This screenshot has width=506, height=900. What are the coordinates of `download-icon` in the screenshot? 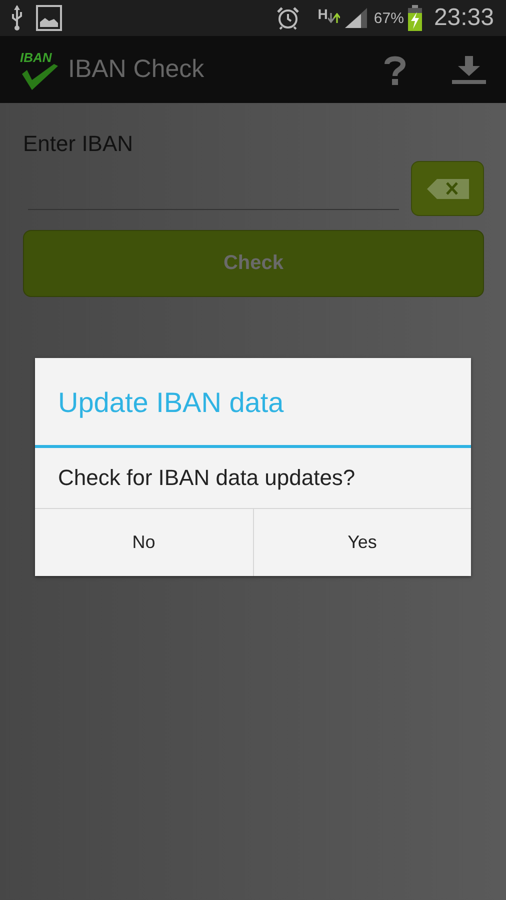 It's located at (469, 70).